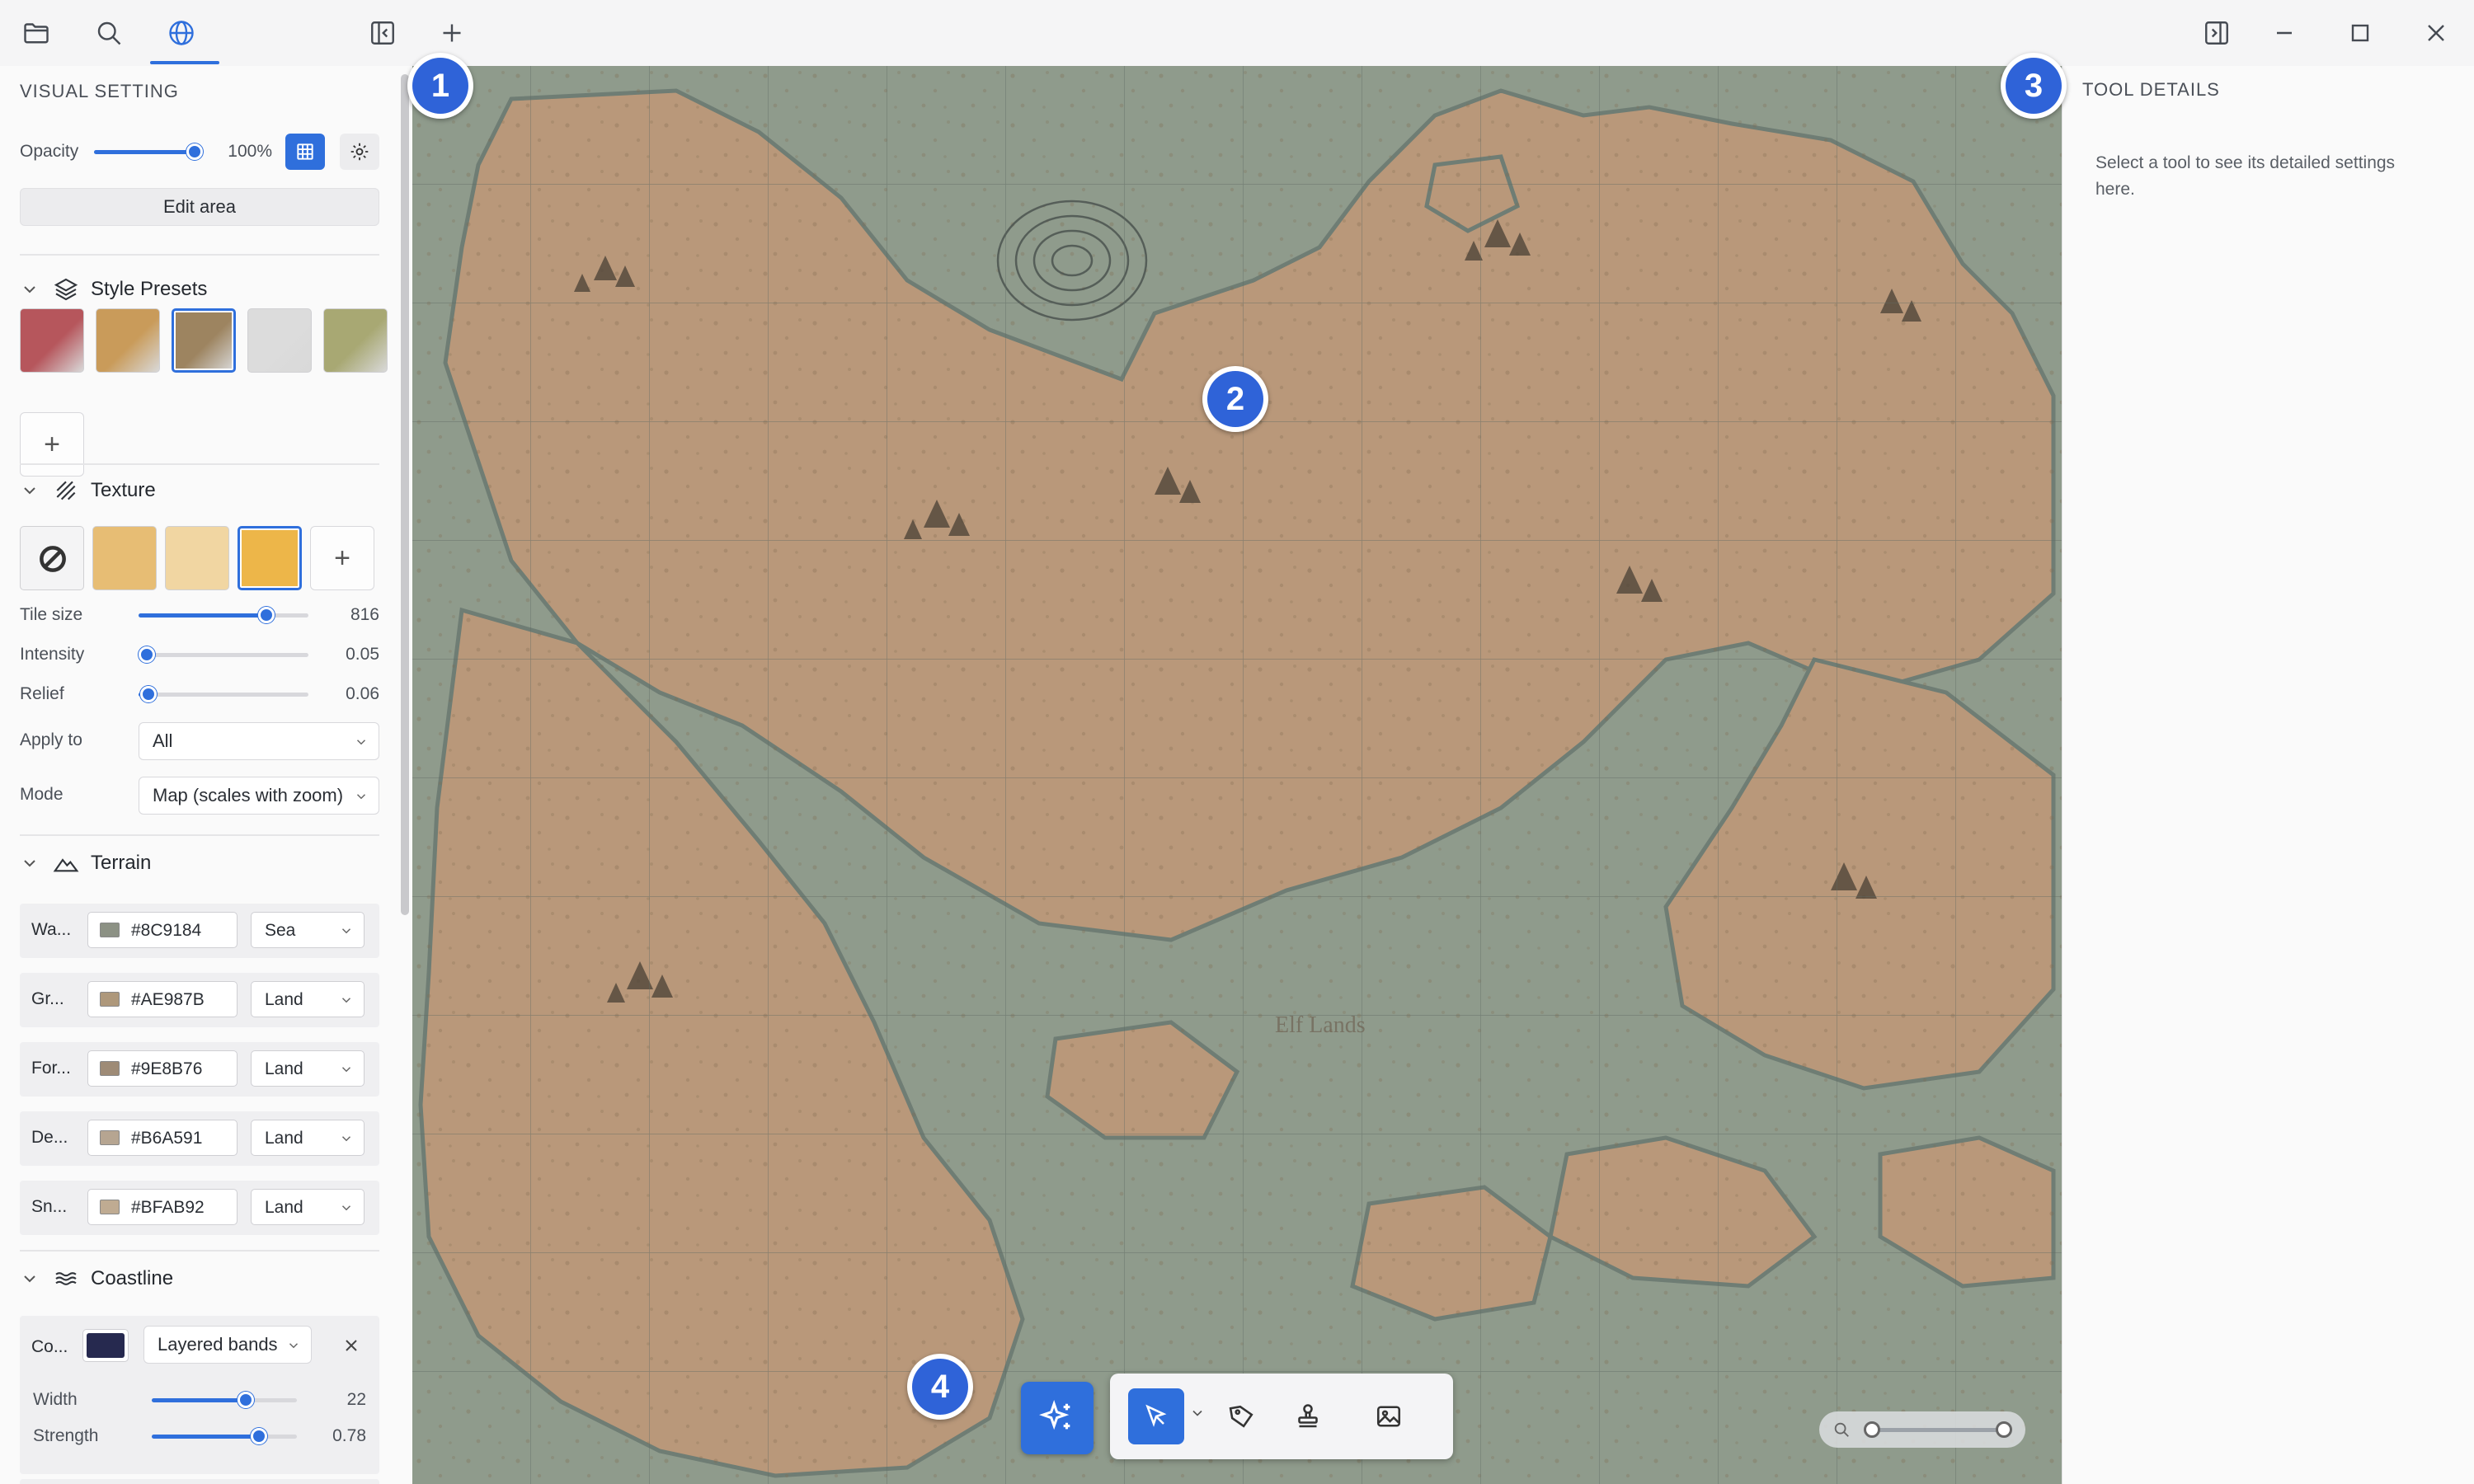 The image size is (2474, 1484). Describe the element at coordinates (42, 693) in the screenshot. I see `relief-label: Relief` at that location.